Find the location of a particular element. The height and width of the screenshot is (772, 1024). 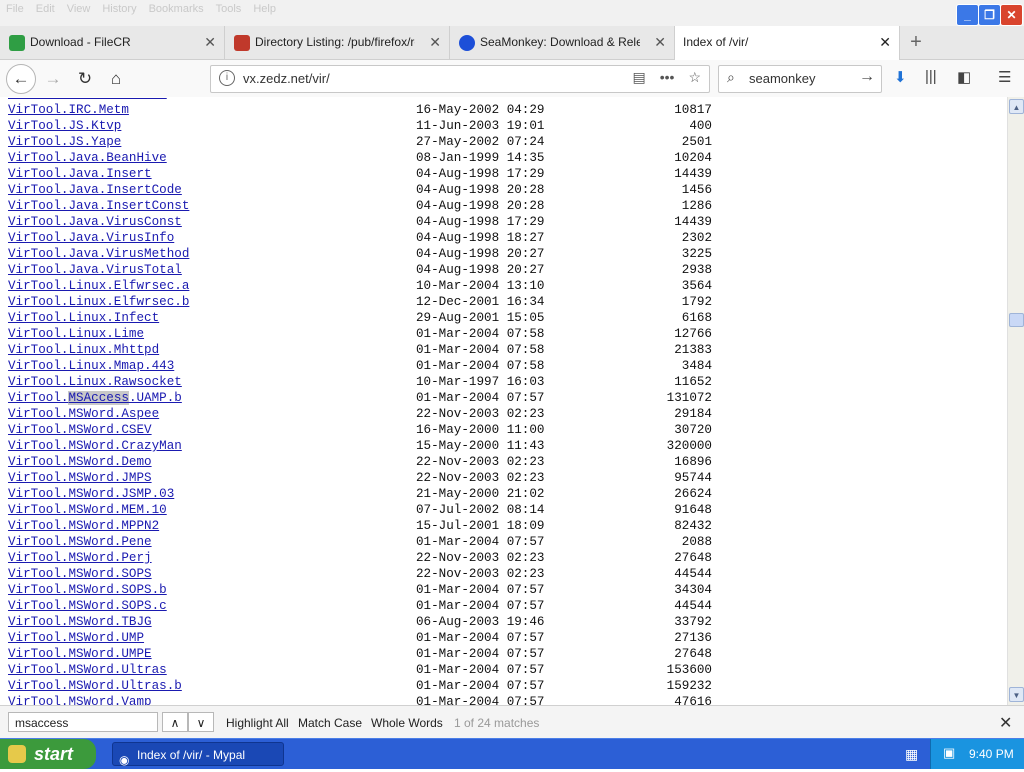

tab-directory-listing: Directory Listing: /pub/firefox/rele ✕ is located at coordinates (337, 42).